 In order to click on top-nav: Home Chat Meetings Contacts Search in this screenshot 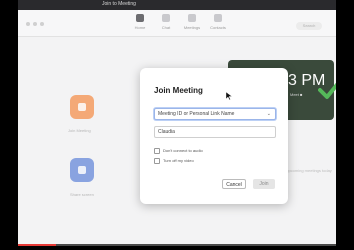, I will do `click(177, 23)`.